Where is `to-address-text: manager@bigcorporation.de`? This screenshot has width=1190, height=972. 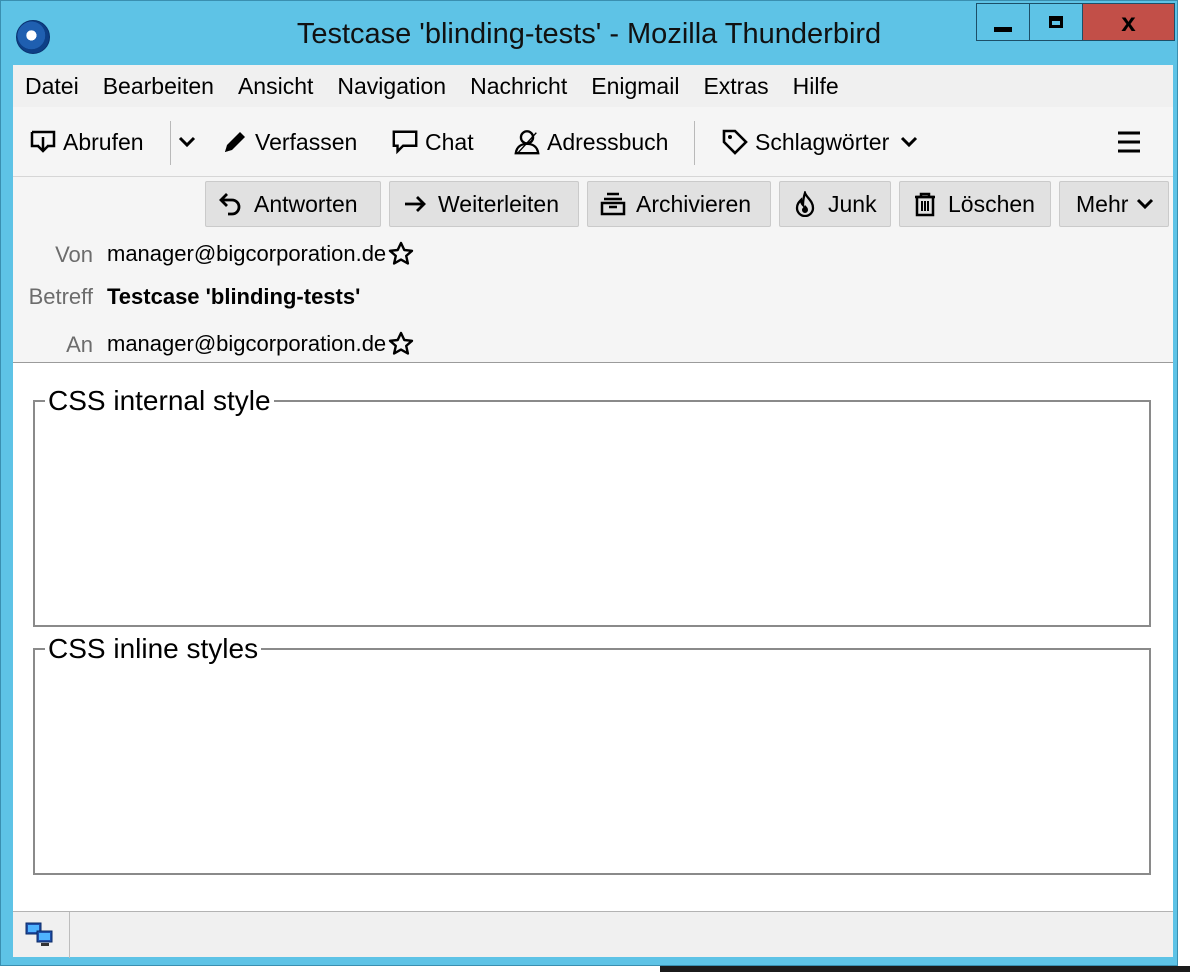
to-address-text: manager@bigcorporation.de is located at coordinates (247, 343).